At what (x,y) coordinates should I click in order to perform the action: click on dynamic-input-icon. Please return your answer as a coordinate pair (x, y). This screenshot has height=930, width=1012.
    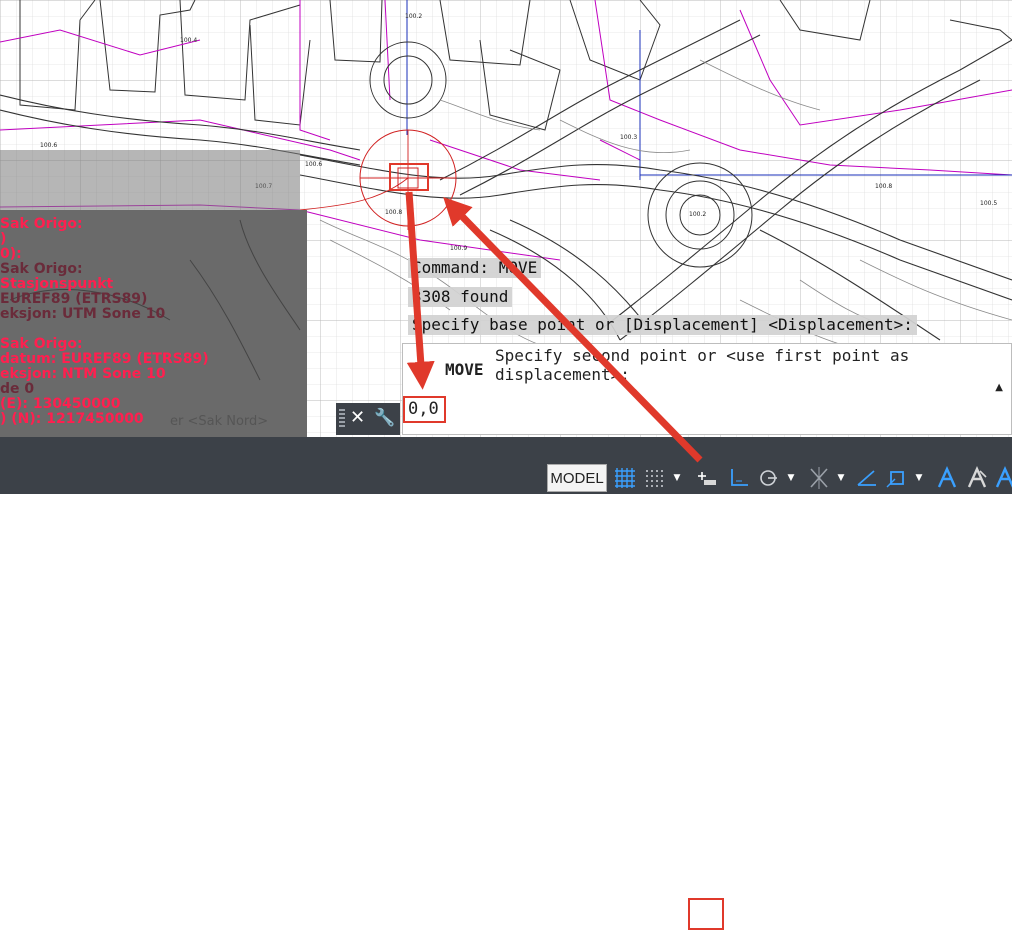
    Looking at the image, I should click on (707, 478).